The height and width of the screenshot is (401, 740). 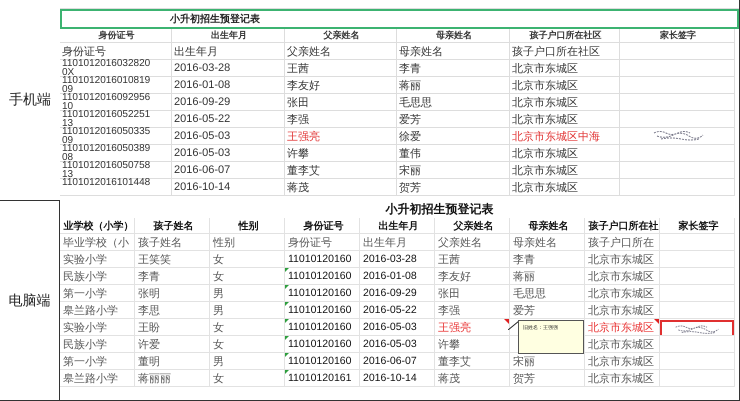 I want to click on table-cell-text: 宋丽, so click(x=524, y=361).